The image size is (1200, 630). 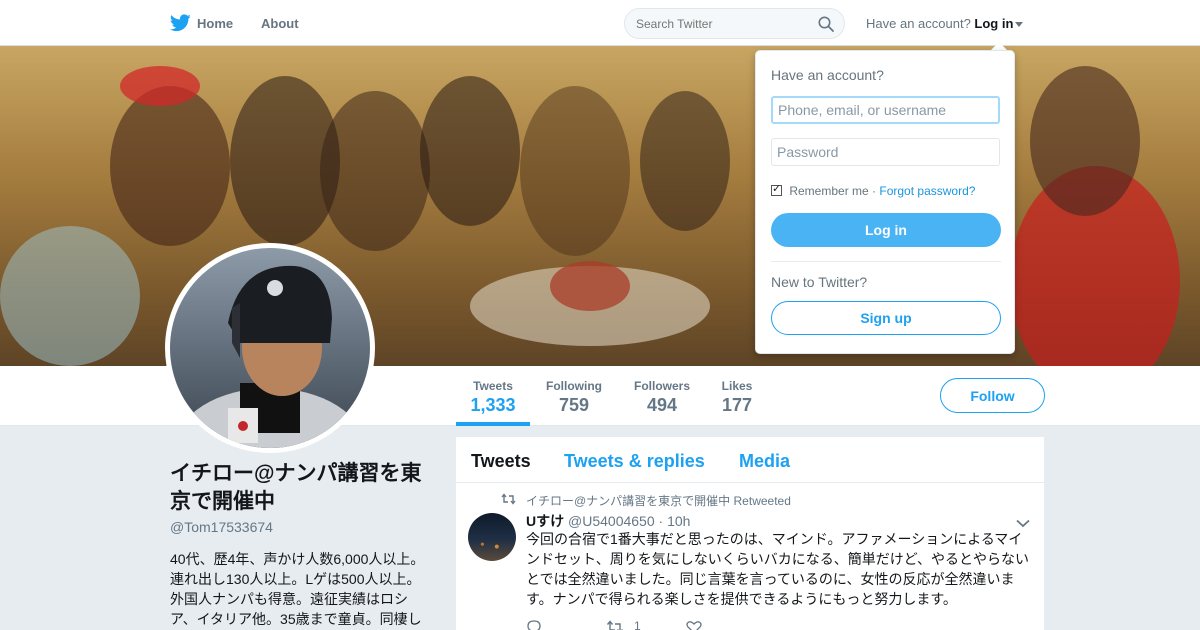 What do you see at coordinates (574, 405) in the screenshot?
I see `stat-value: 759` at bounding box center [574, 405].